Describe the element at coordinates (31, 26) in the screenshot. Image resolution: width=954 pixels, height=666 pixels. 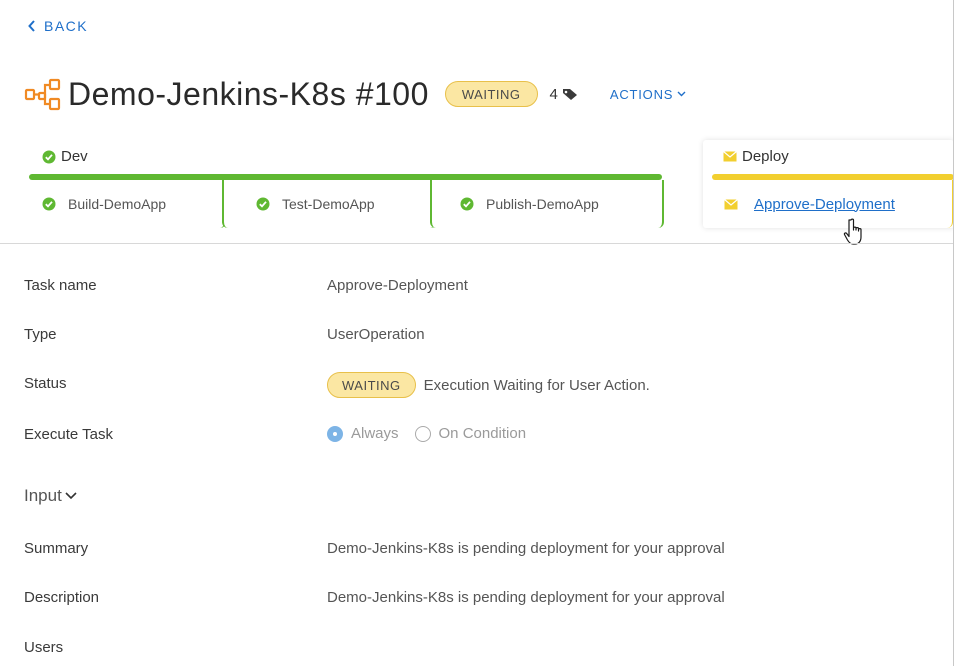
I see `chevron-left-icon` at that location.